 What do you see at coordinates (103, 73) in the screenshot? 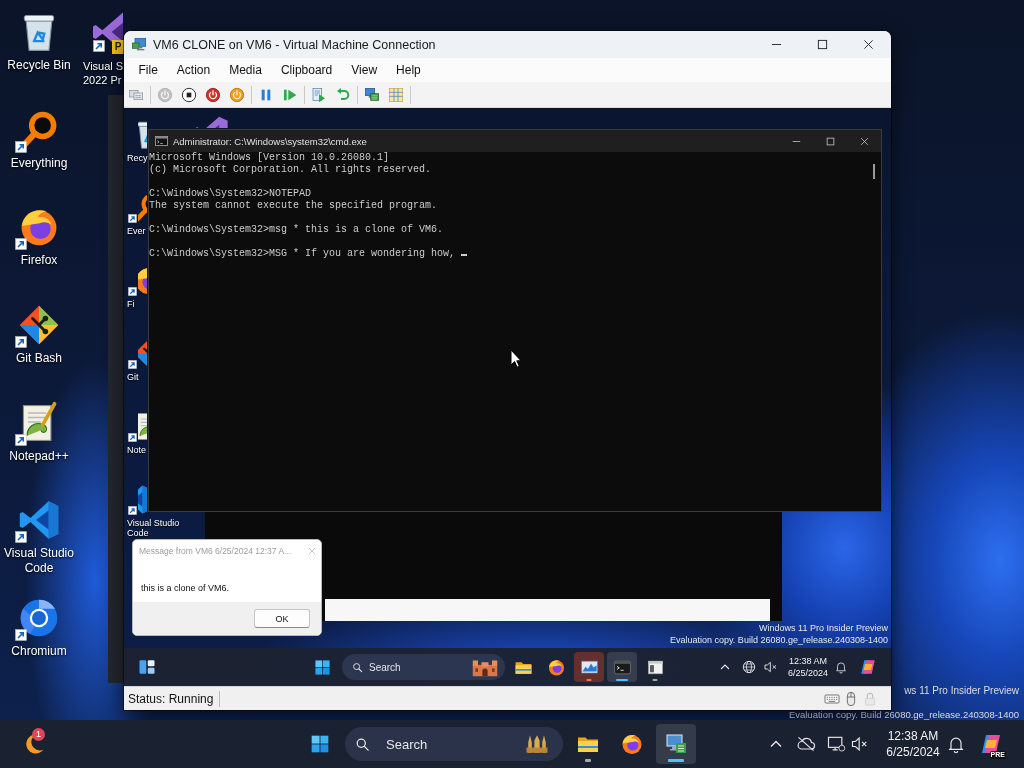
I see `icon-label: Visual S 2022 Pr` at bounding box center [103, 73].